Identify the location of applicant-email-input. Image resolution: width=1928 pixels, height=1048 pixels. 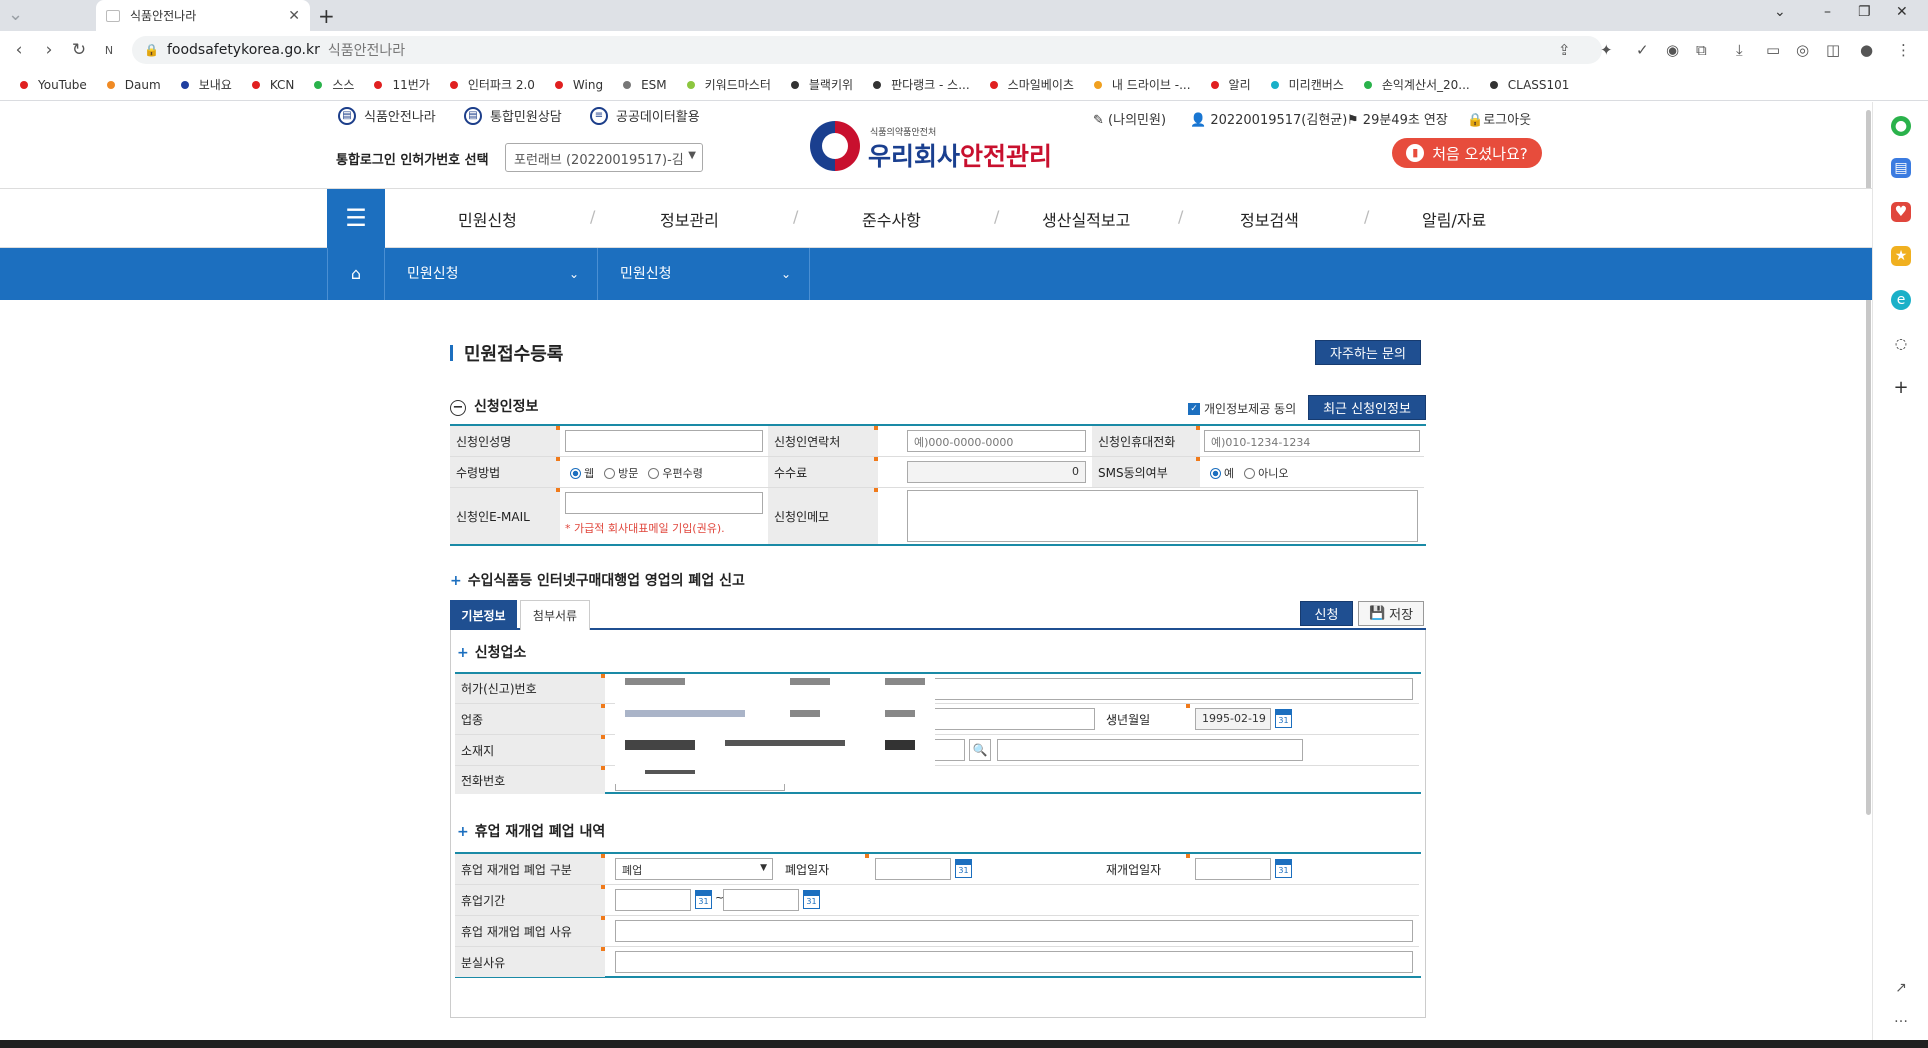
(664, 503).